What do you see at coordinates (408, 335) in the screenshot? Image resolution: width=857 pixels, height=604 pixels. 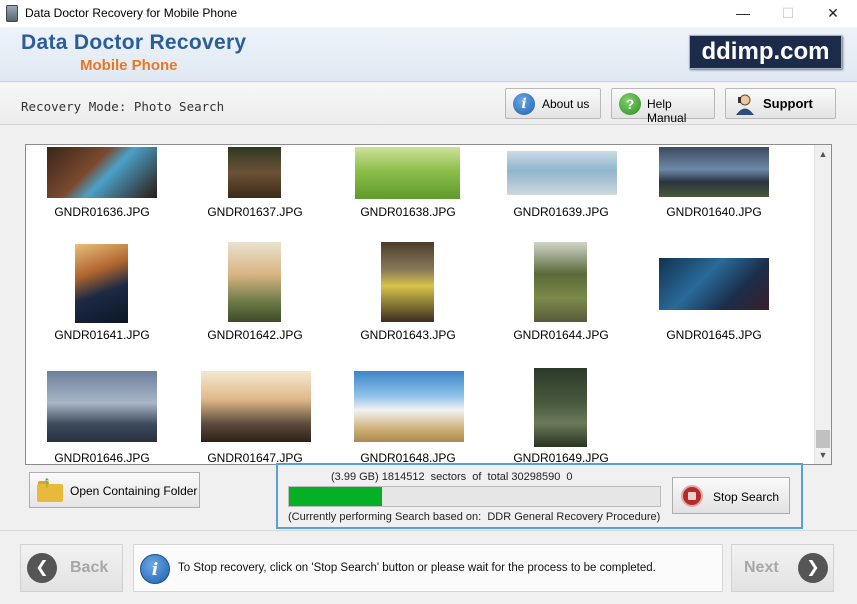 I see `photo-filename: GNDR01643.JPG` at bounding box center [408, 335].